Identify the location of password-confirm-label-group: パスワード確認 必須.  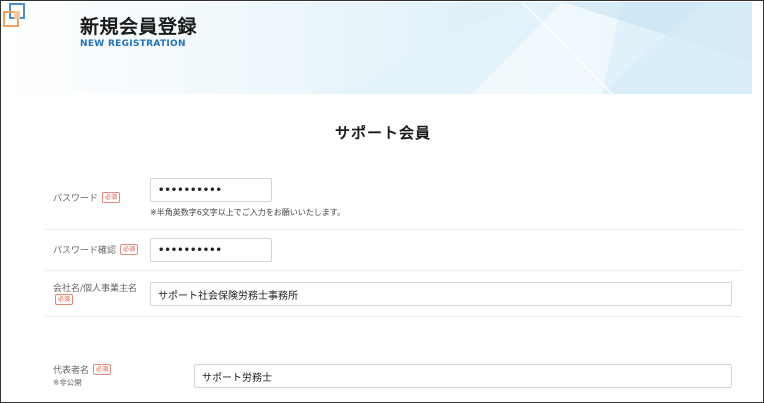
(96, 249).